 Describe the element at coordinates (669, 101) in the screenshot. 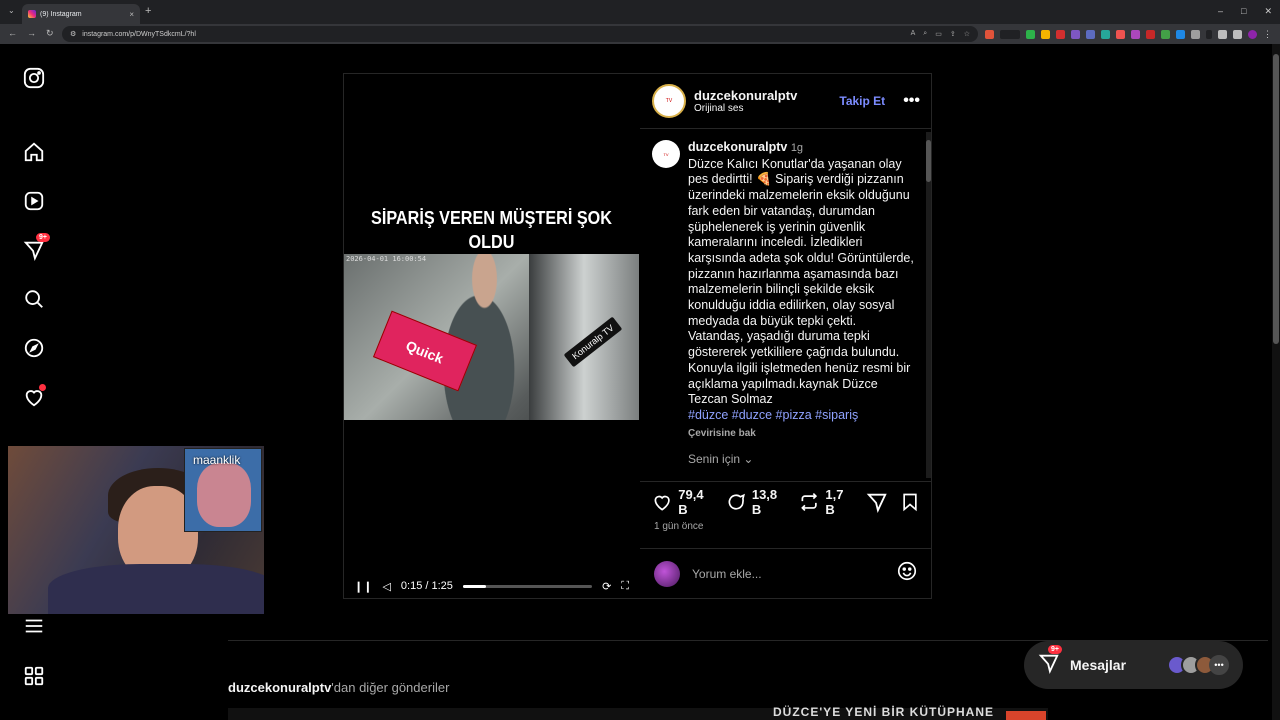

I see `author-avatar: TV` at that location.